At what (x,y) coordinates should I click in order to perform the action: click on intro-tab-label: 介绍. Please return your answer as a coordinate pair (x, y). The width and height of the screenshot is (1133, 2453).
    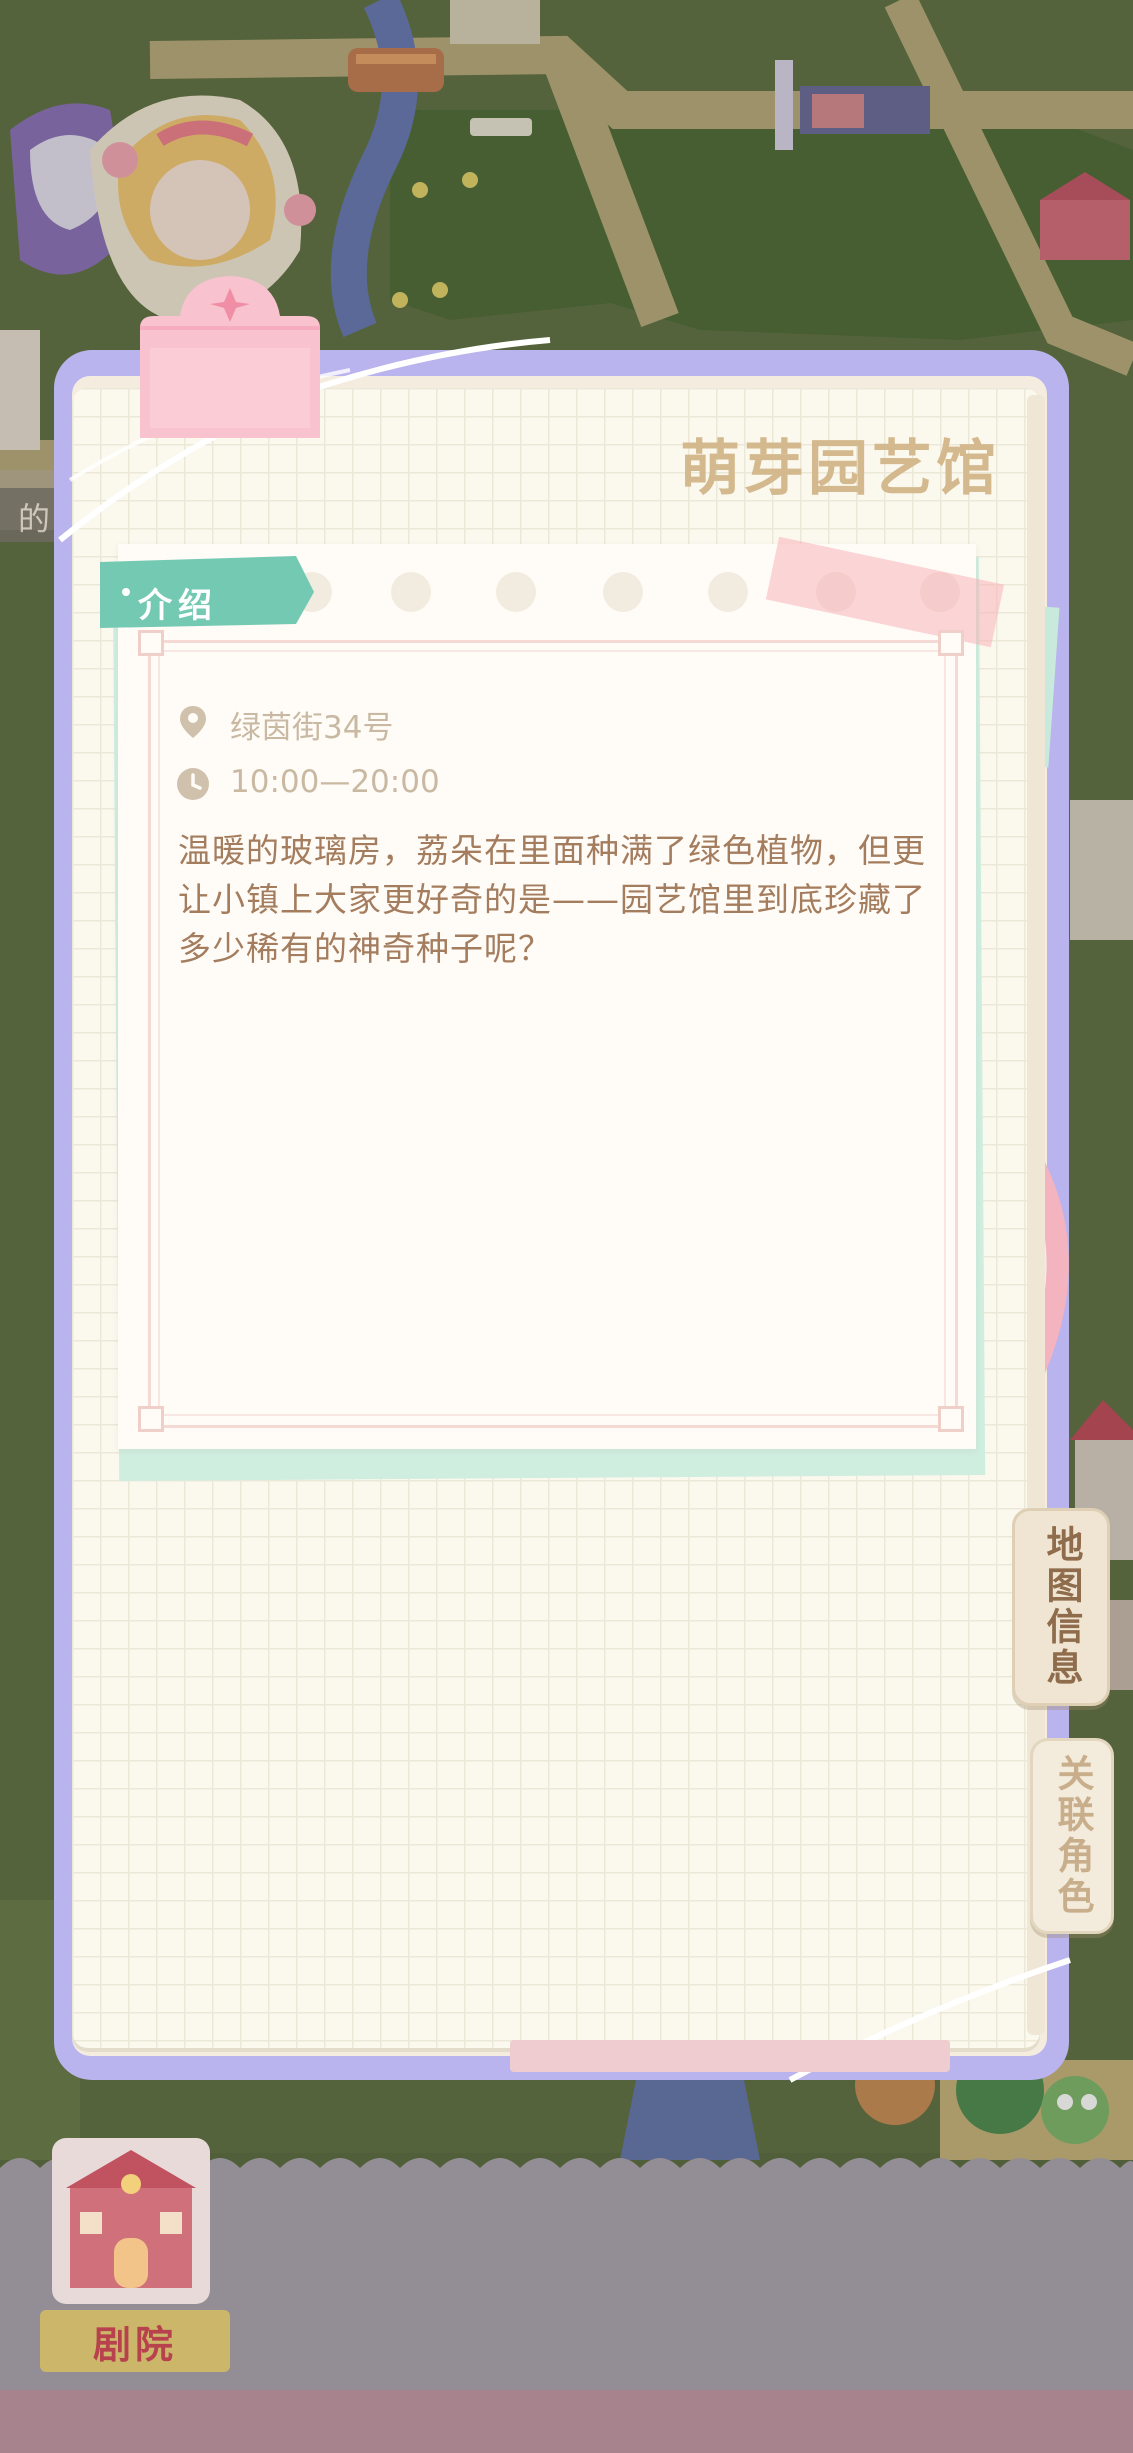
    Looking at the image, I should click on (178, 606).